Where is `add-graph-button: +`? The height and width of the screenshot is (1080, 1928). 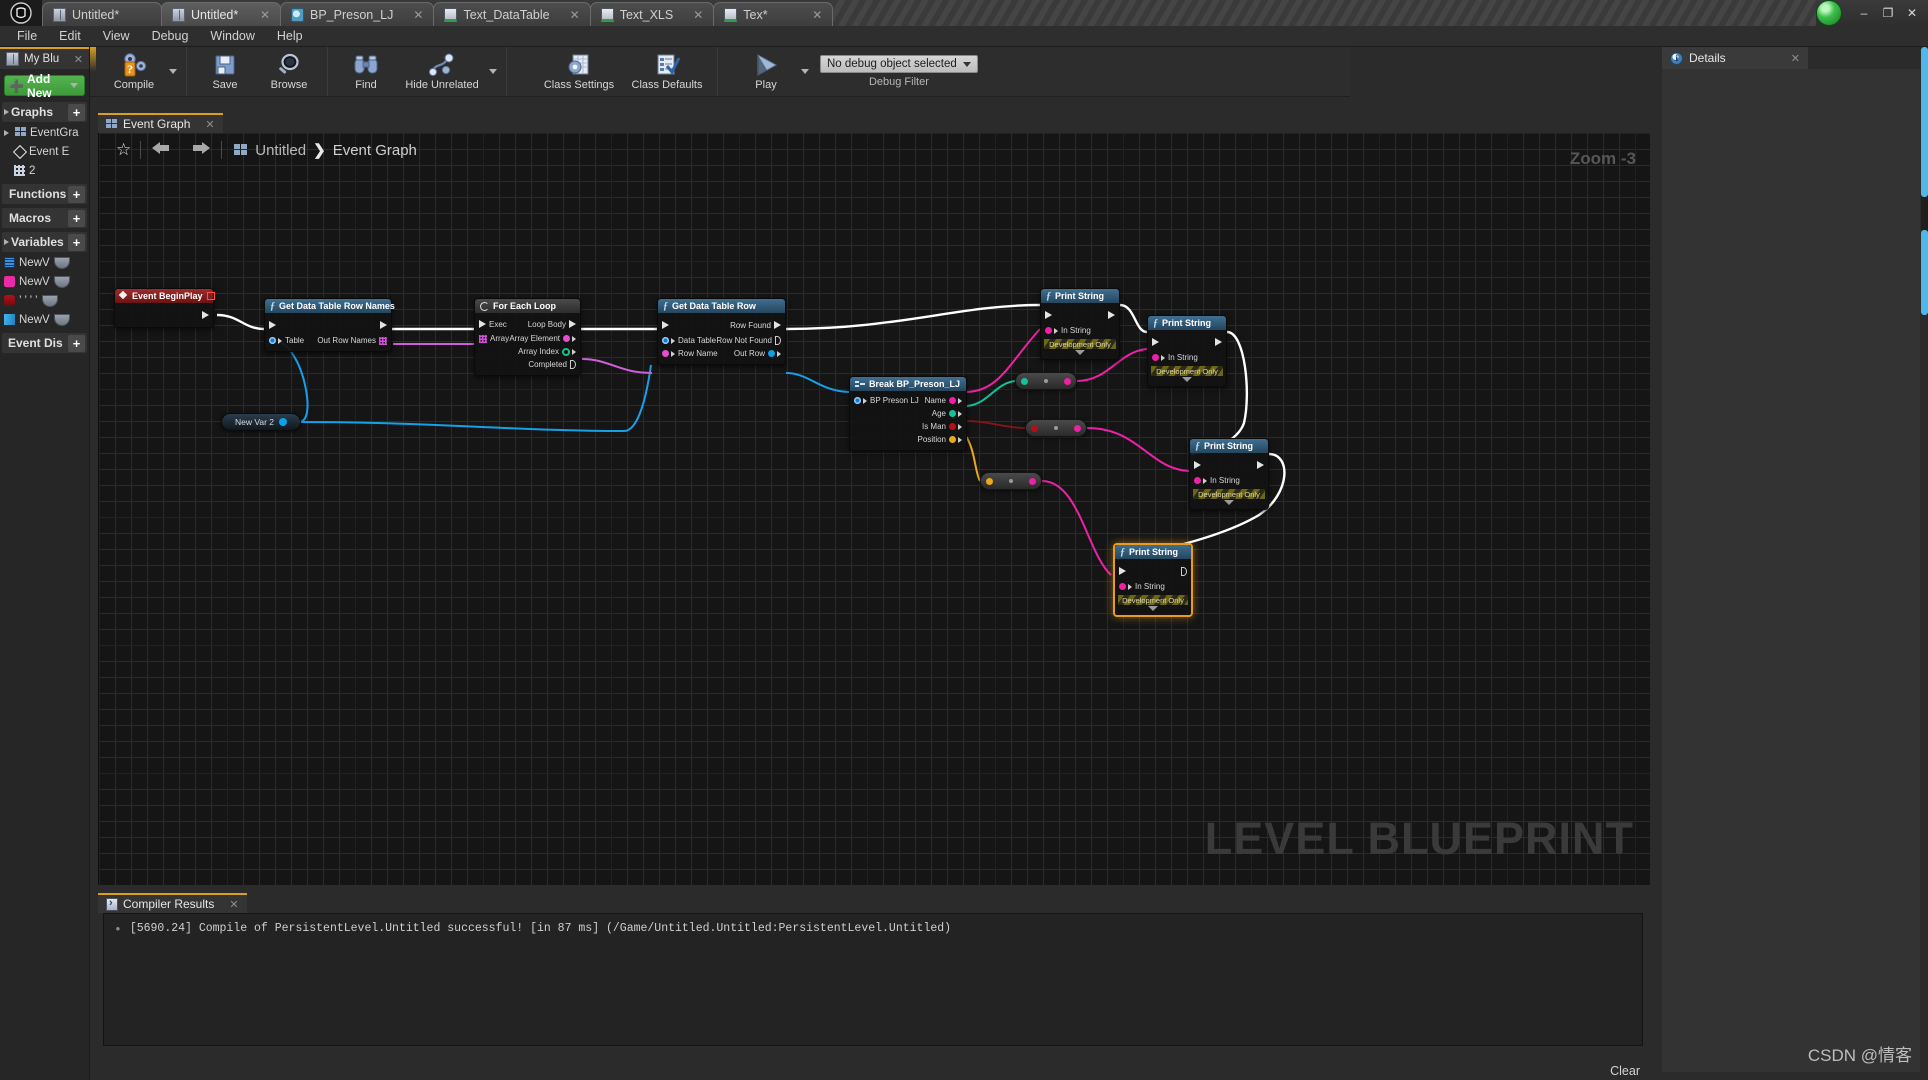 add-graph-button: + is located at coordinates (76, 112).